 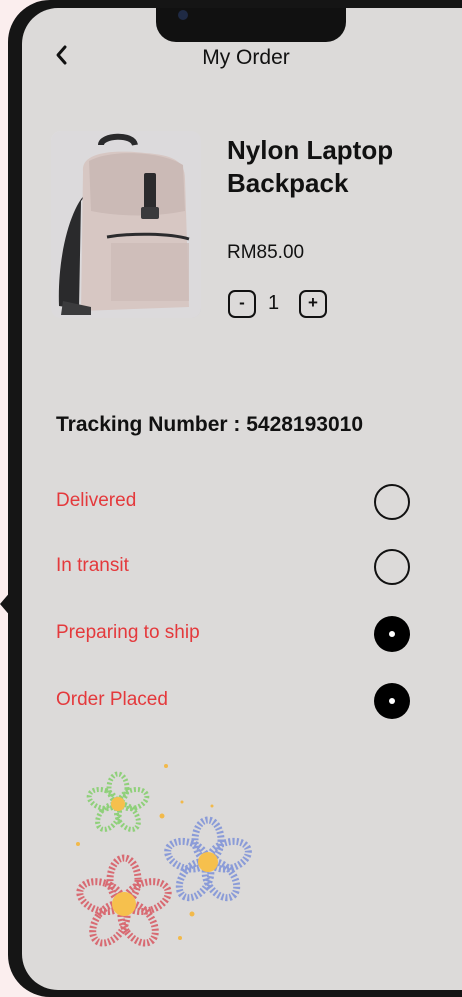 What do you see at coordinates (236, 701) in the screenshot?
I see `status-row-order-placed: Order Placed` at bounding box center [236, 701].